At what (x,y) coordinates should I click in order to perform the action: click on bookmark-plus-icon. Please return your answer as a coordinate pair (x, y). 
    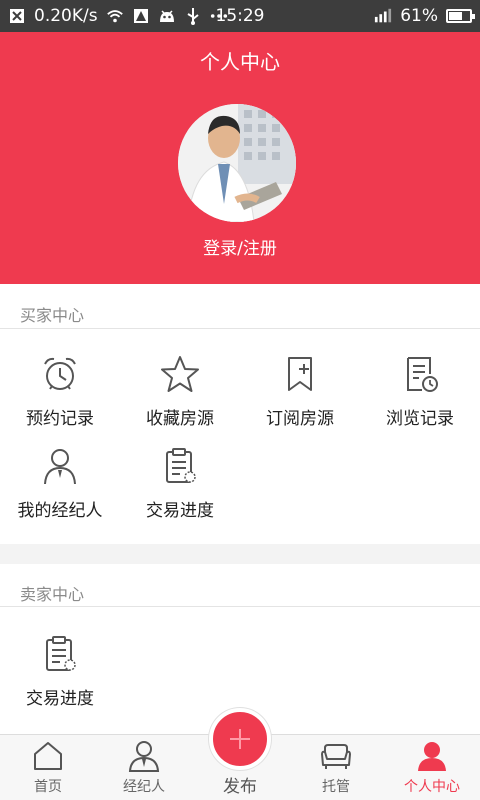
    Looking at the image, I should click on (300, 374).